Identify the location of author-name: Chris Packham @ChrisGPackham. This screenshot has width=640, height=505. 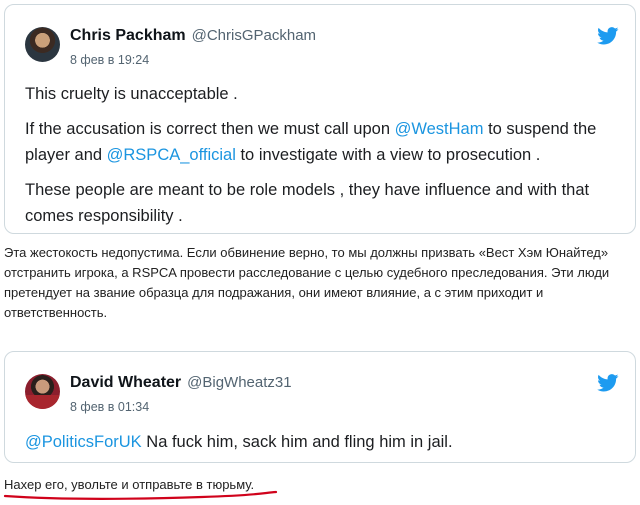
(193, 36).